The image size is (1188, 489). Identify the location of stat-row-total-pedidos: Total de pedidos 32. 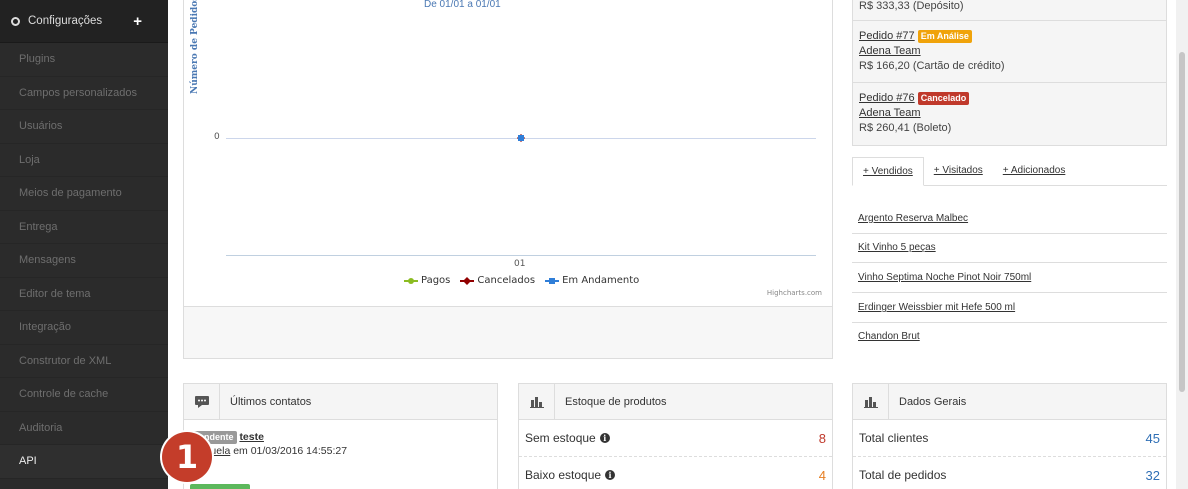
(1009, 473).